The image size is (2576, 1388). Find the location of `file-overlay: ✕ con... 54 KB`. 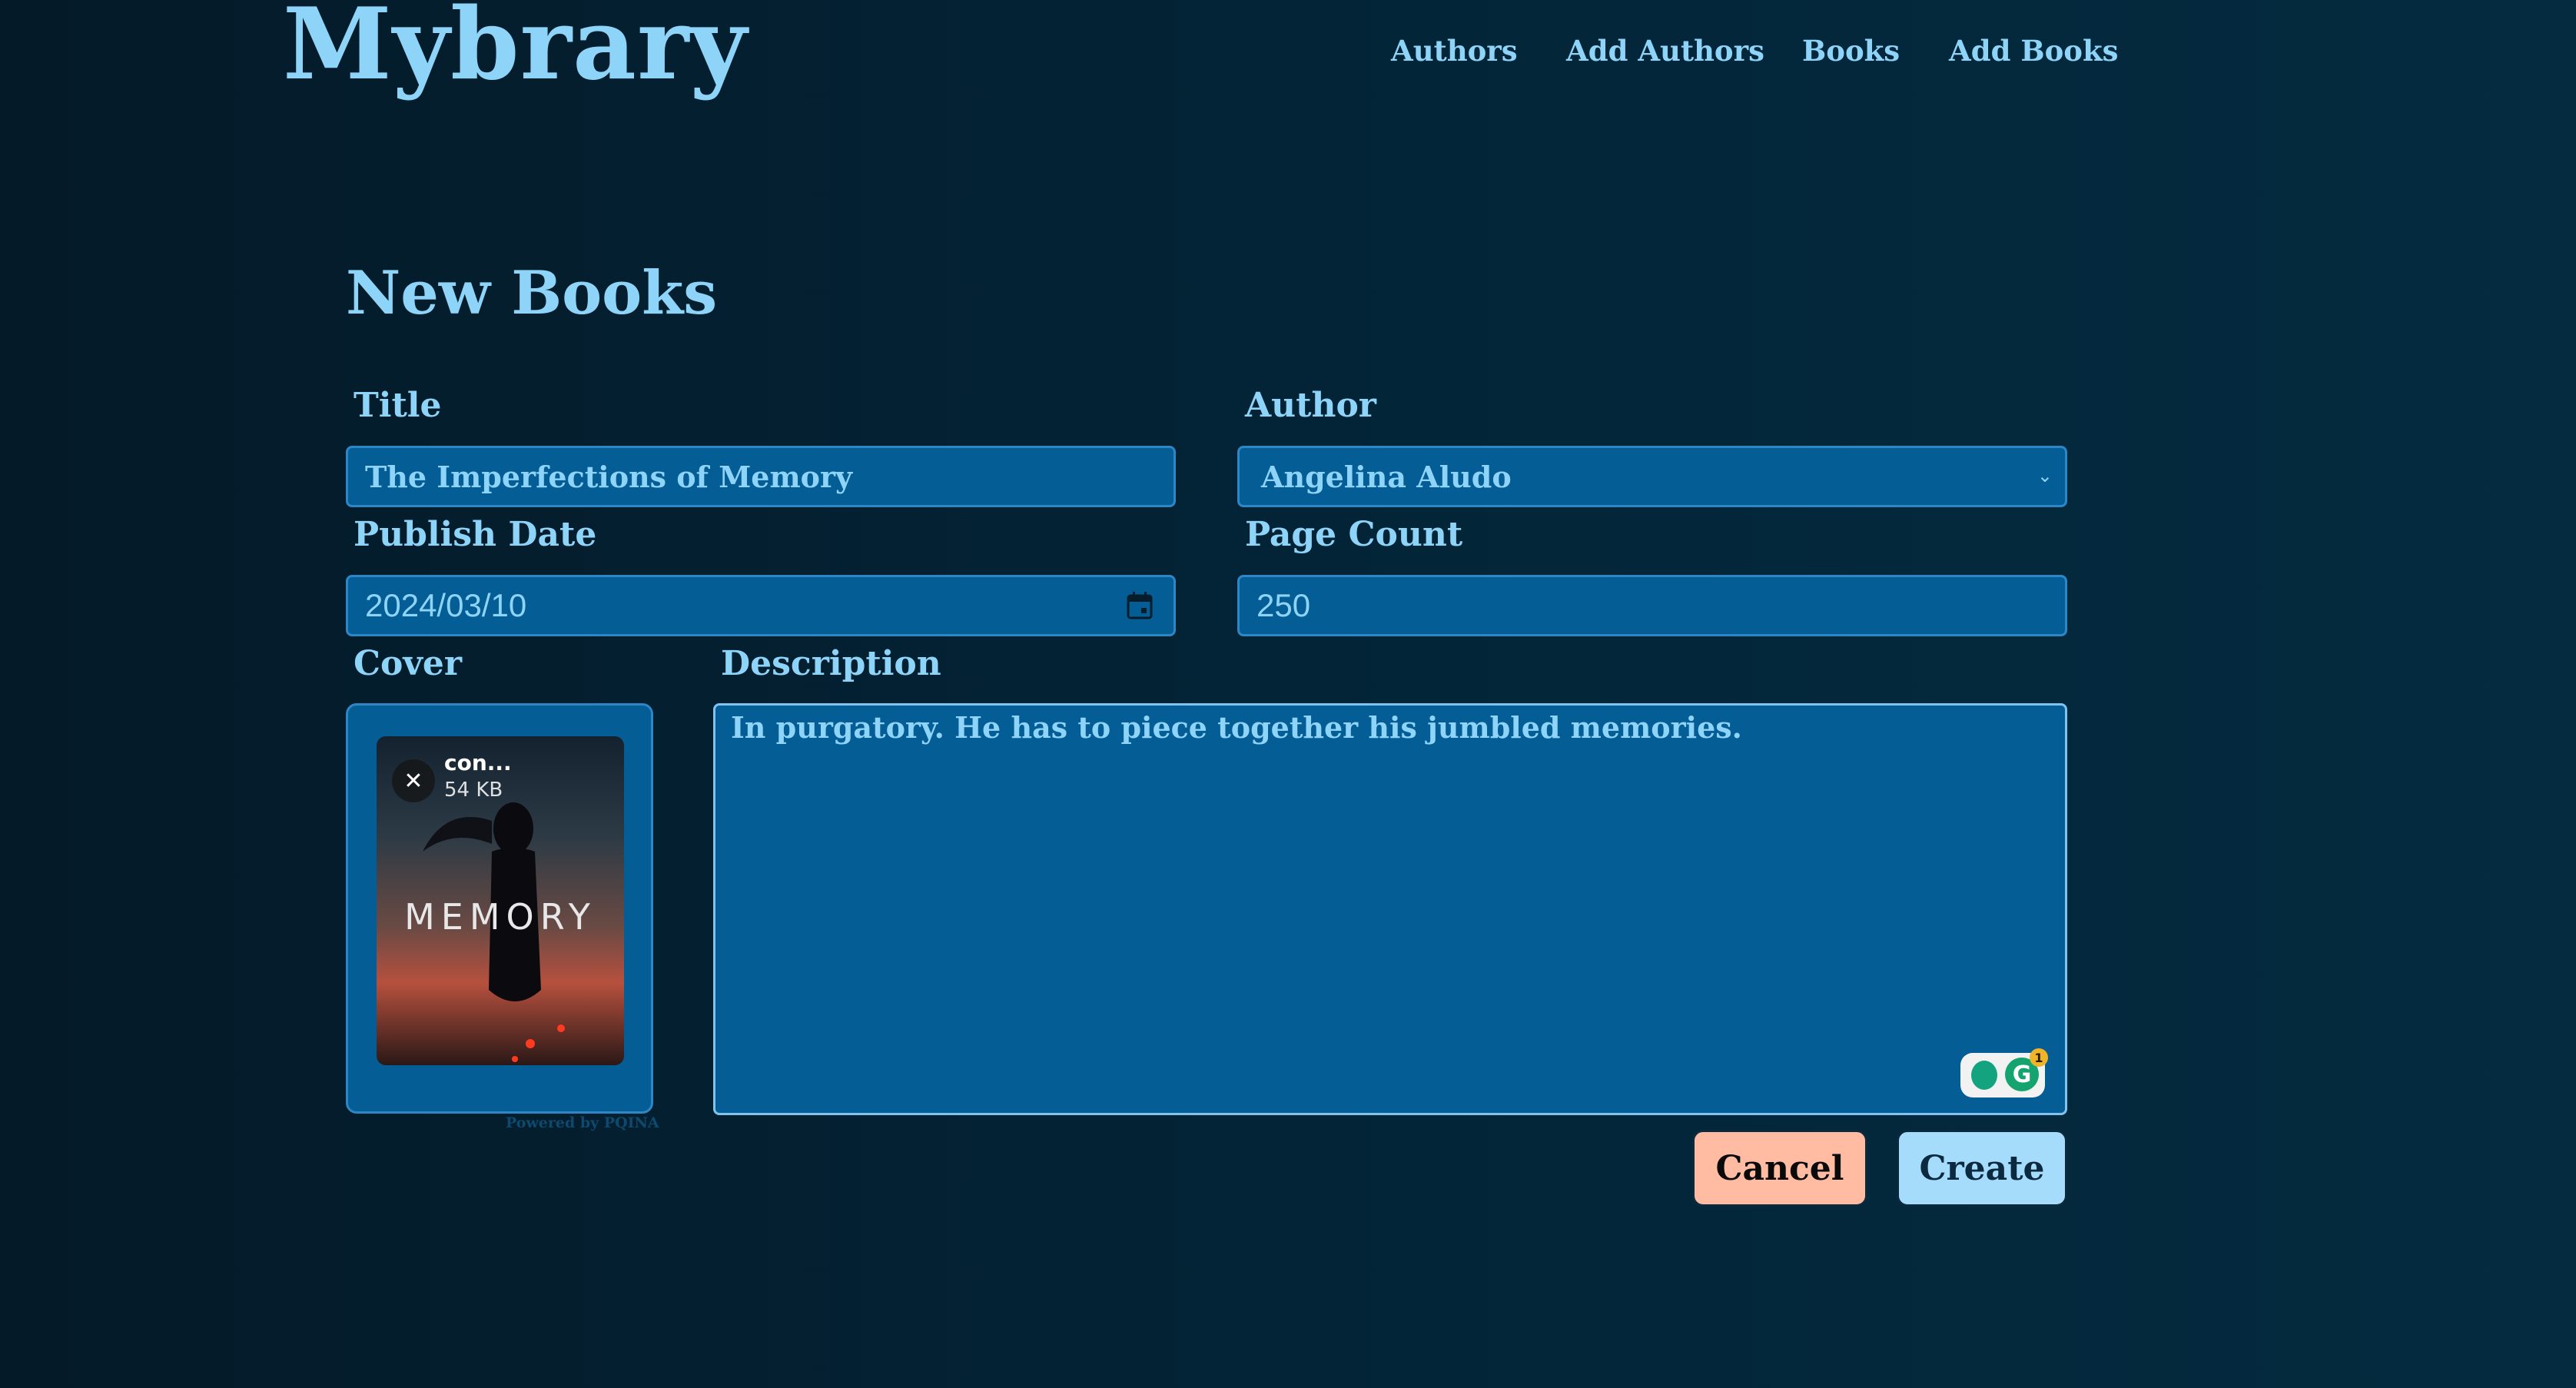

file-overlay: ✕ con... 54 KB is located at coordinates (452, 776).